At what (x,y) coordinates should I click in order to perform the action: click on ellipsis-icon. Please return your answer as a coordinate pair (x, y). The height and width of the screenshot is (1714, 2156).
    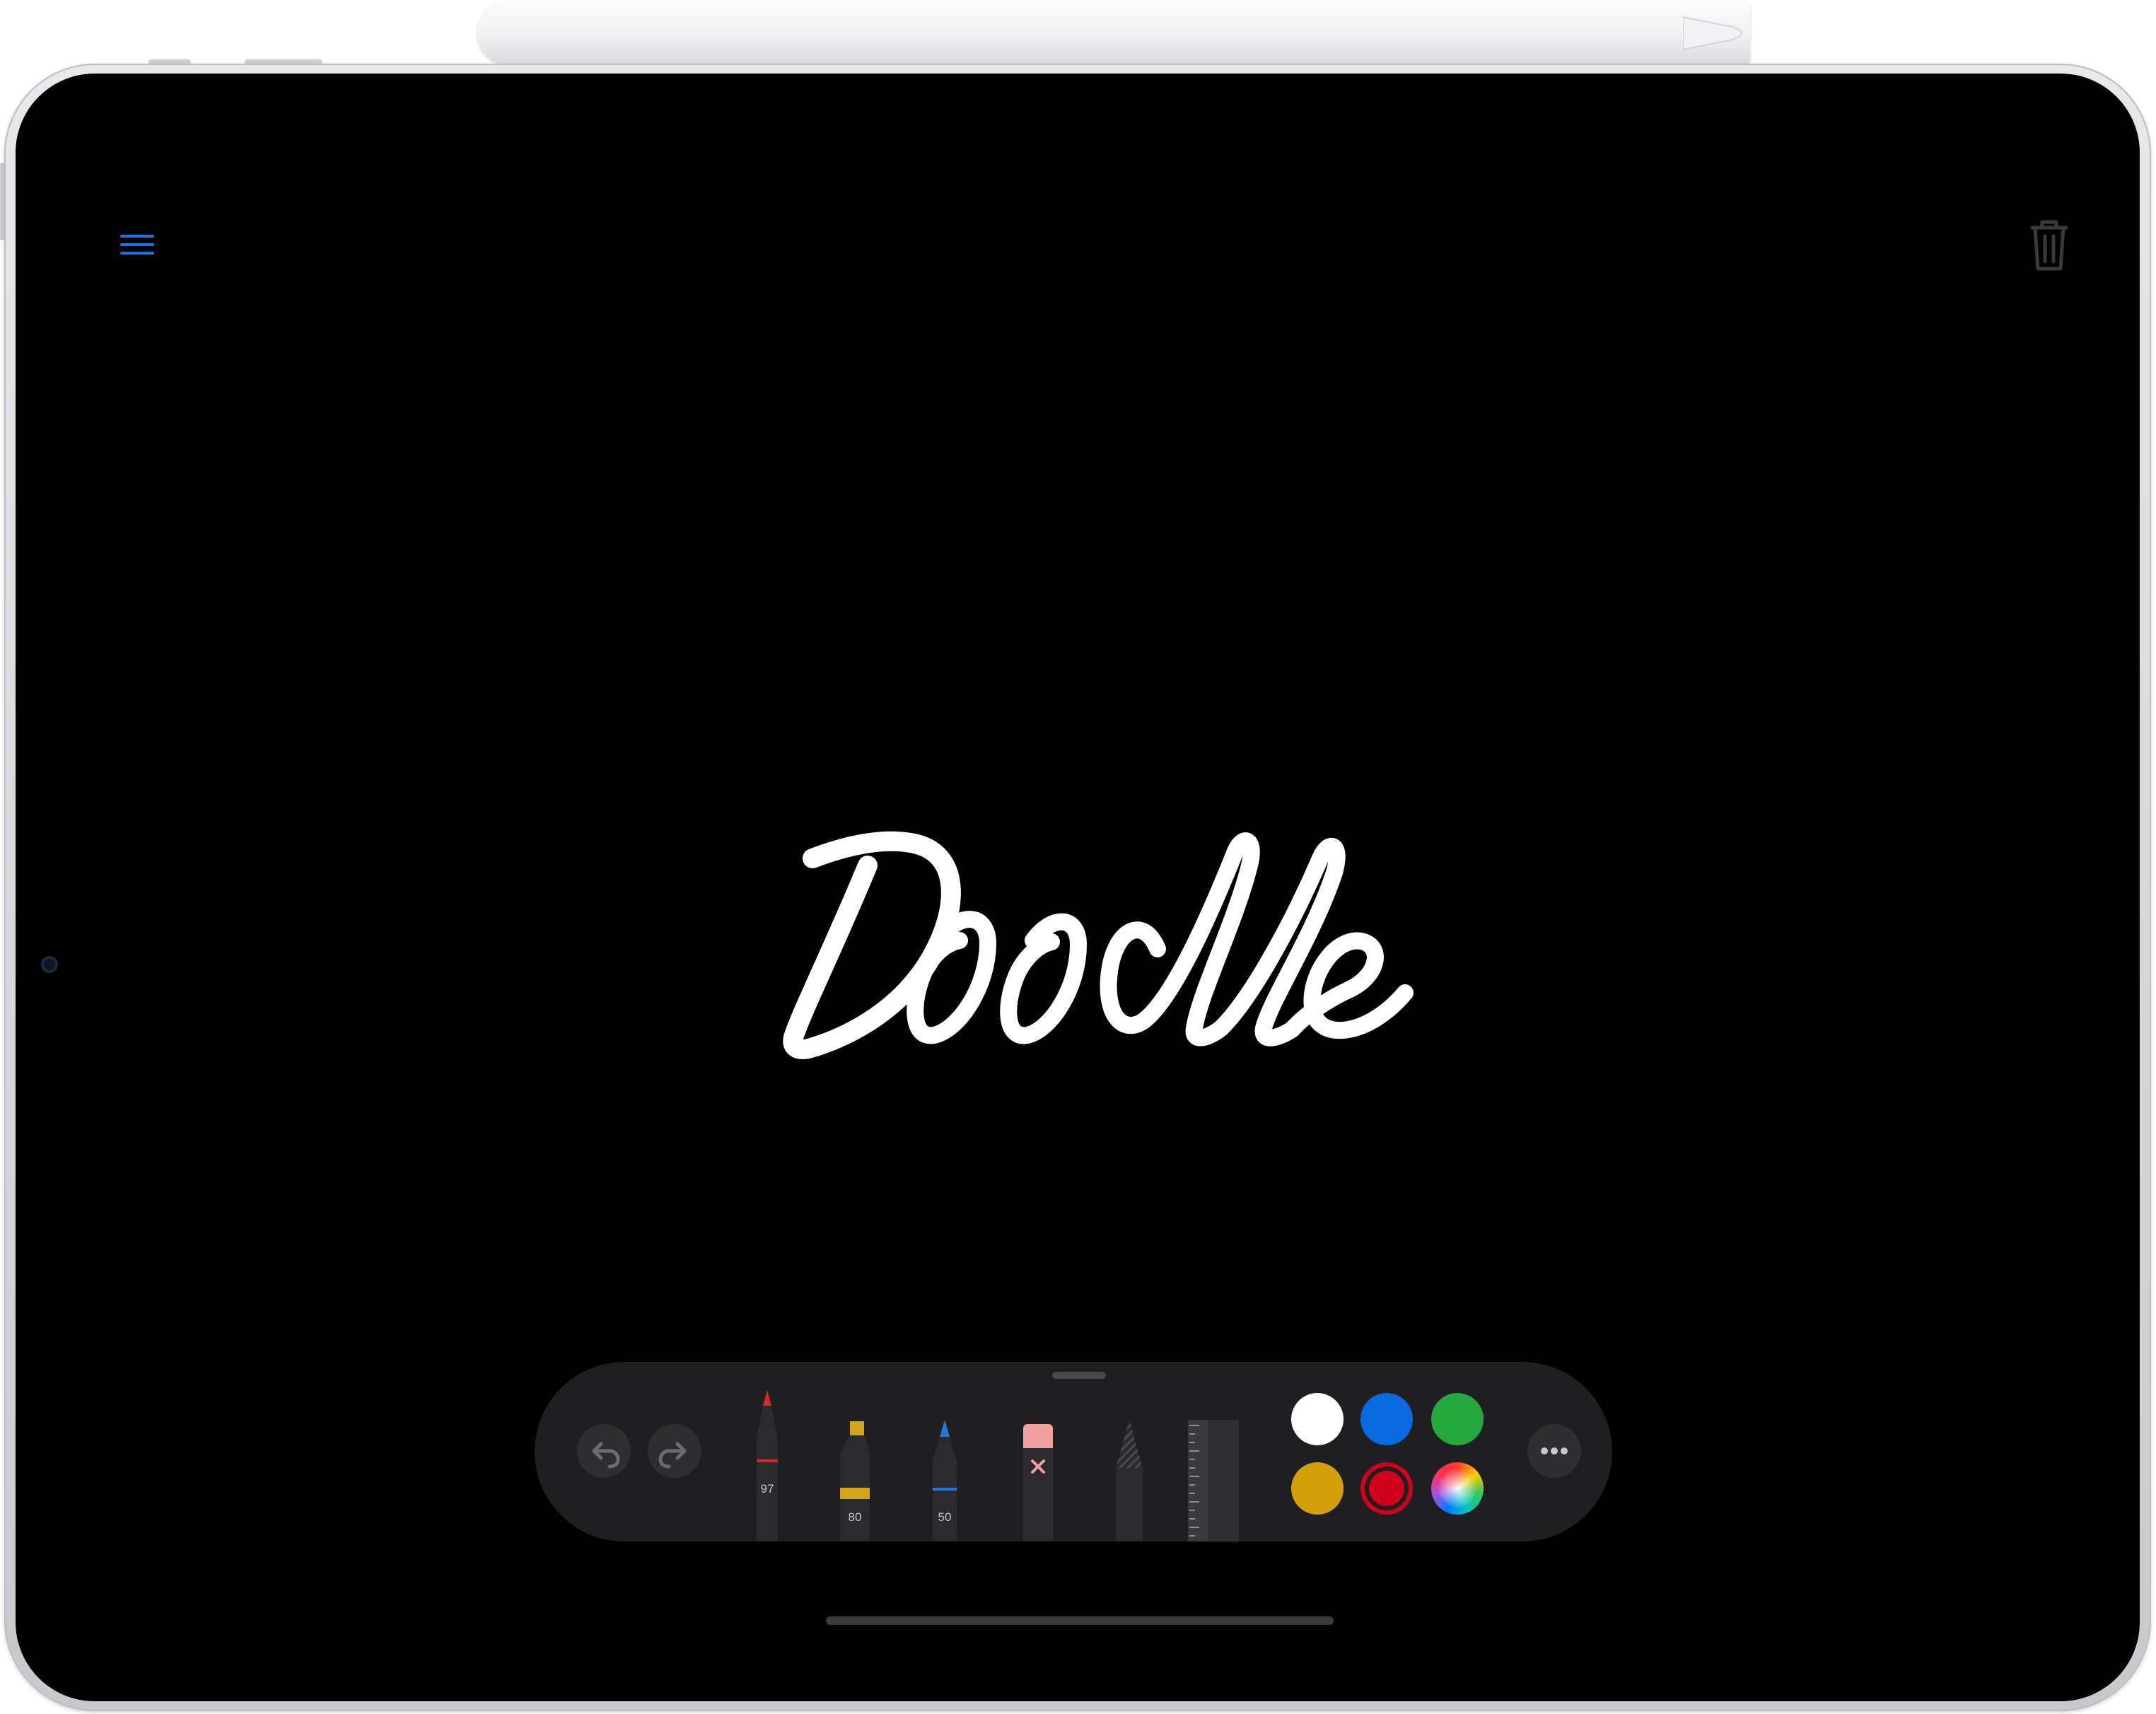
    Looking at the image, I should click on (1554, 1450).